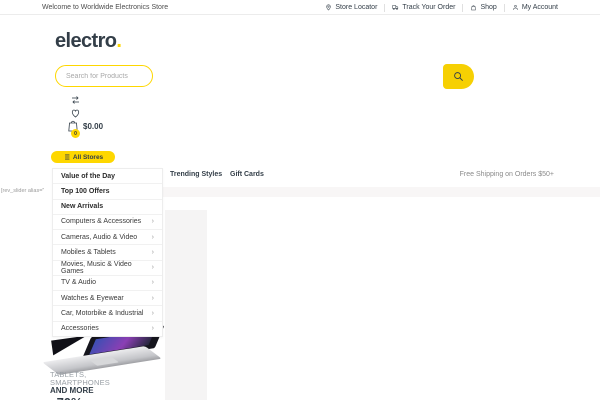 The height and width of the screenshot is (400, 600). I want to click on dept-item-movies-music-games: Movies, Music & Video Games ›, so click(107, 267).